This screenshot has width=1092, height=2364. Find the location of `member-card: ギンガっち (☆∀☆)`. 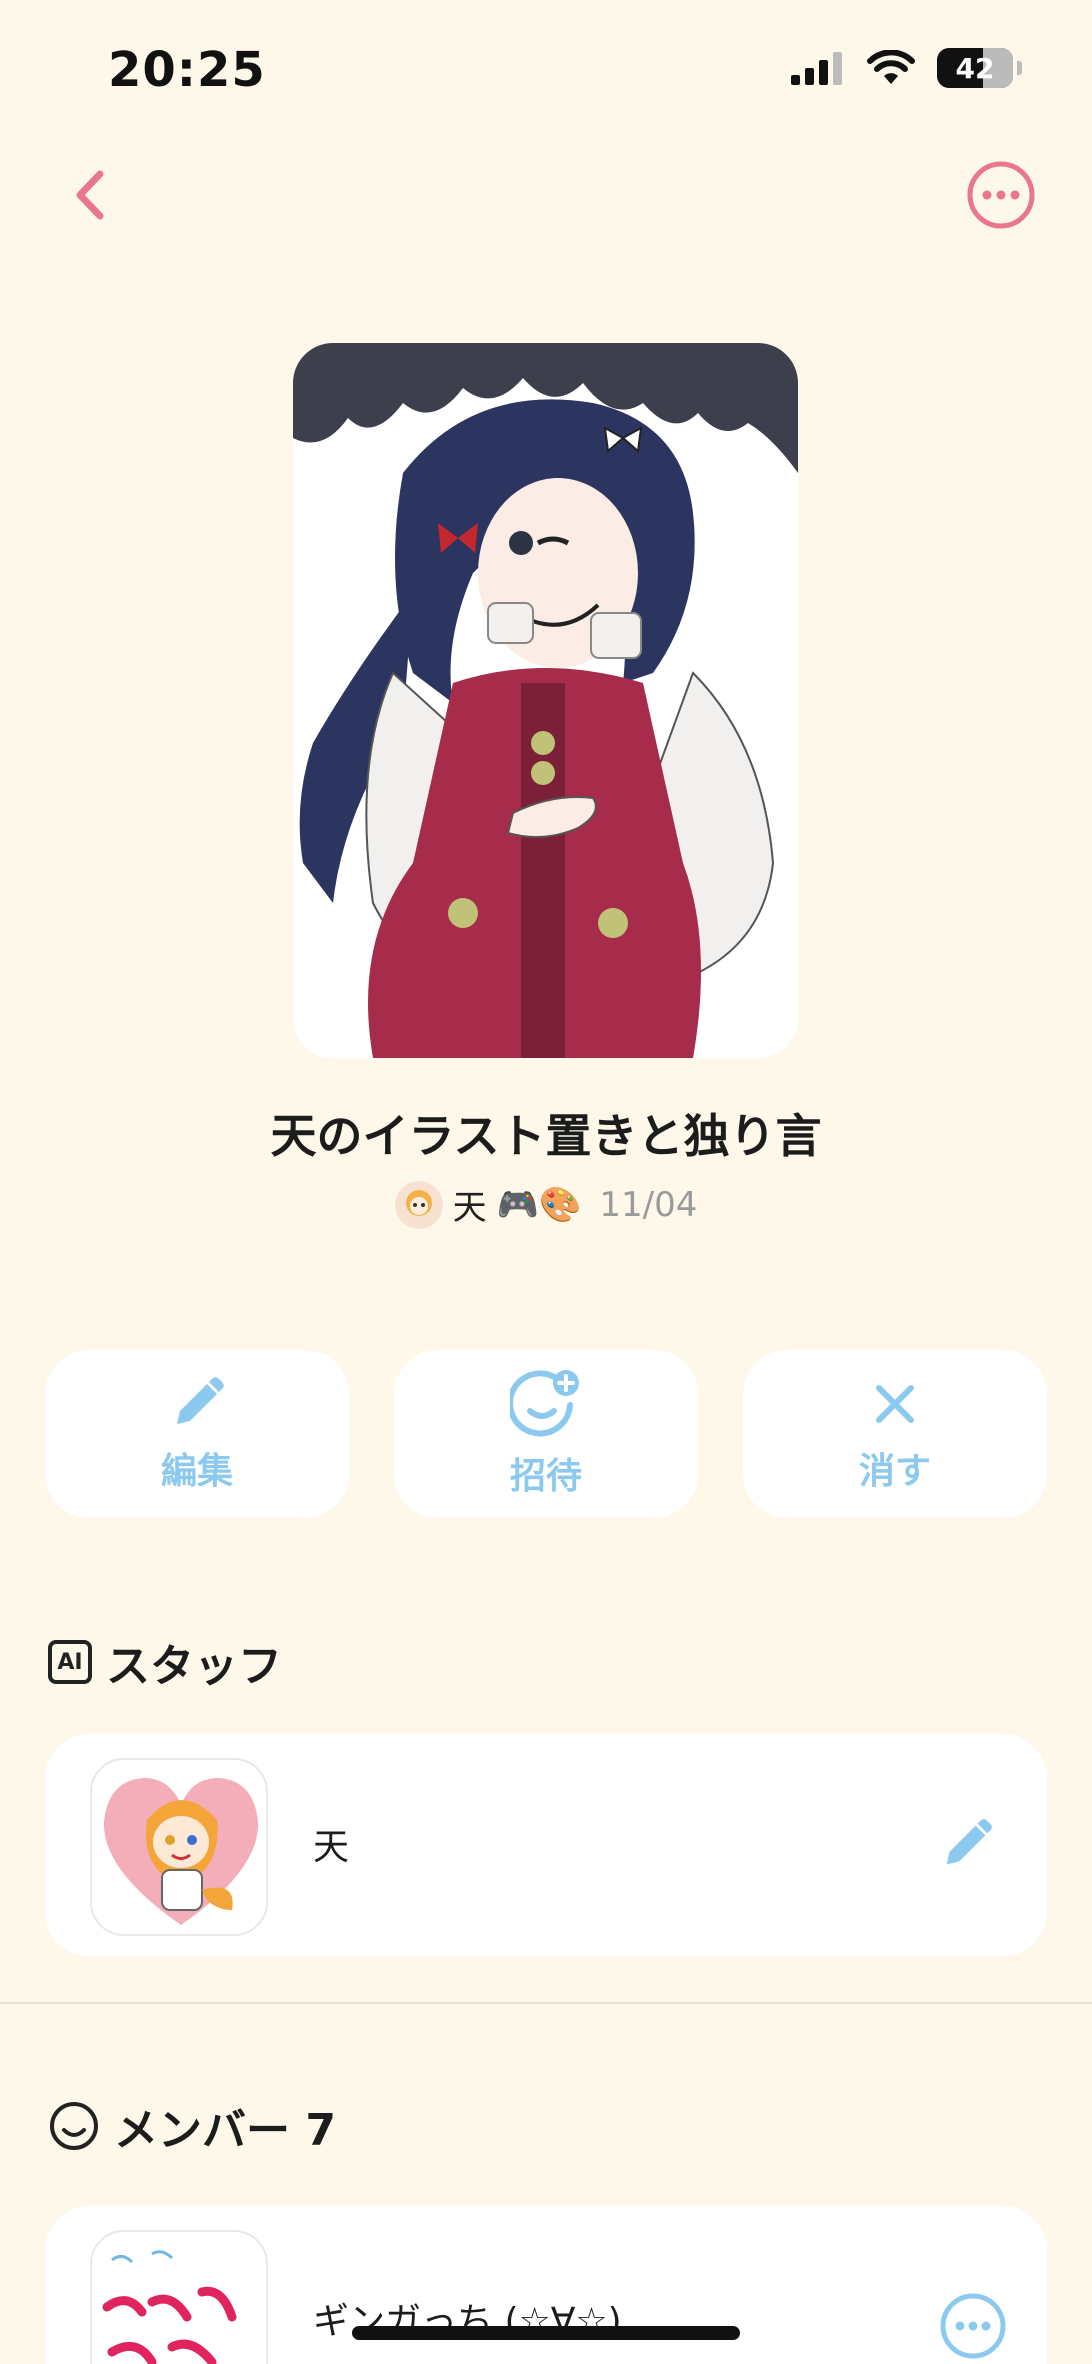

member-card: ギンガっち (☆∀☆) is located at coordinates (546, 2285).